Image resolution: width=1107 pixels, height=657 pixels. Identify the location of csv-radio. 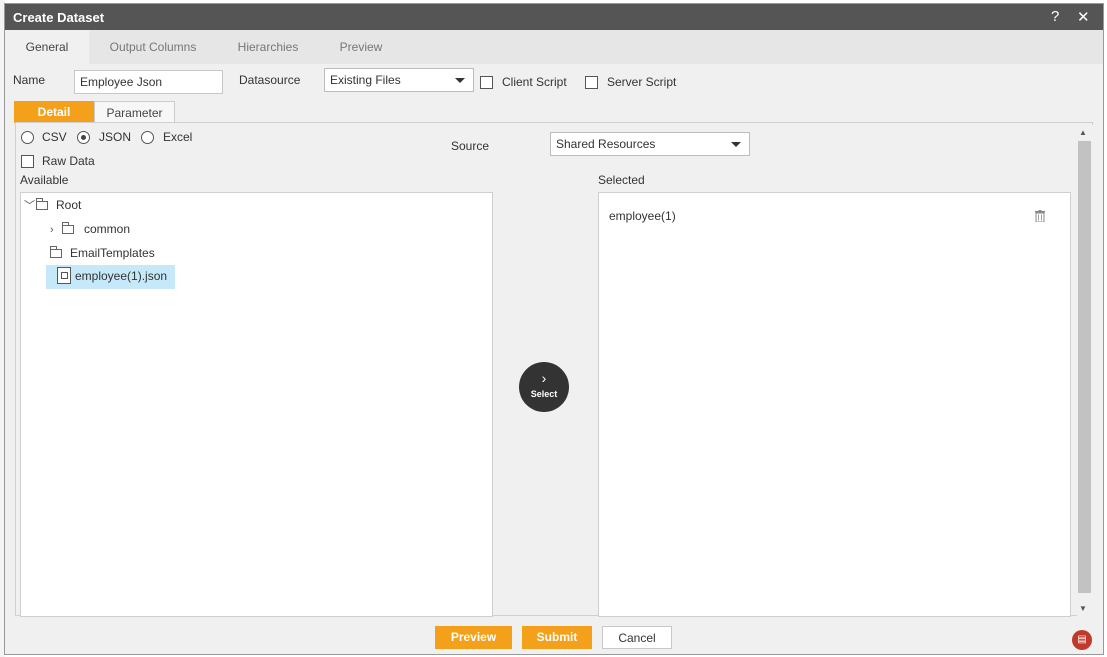
(27, 137).